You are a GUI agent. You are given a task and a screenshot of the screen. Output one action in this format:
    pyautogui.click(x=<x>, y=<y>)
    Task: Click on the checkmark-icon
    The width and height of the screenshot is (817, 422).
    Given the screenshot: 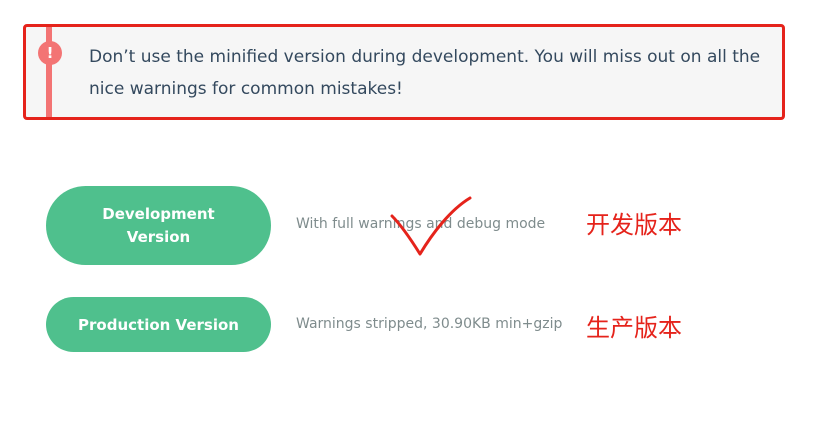 What is the action you would take?
    pyautogui.click(x=431, y=226)
    